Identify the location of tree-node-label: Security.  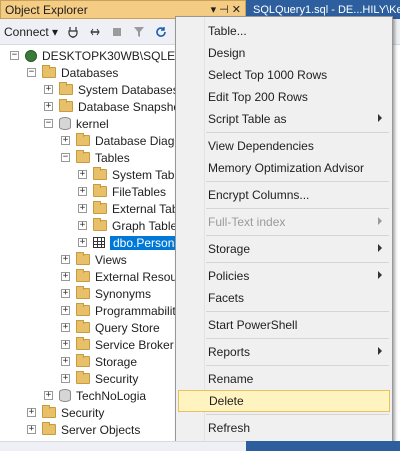
(117, 378).